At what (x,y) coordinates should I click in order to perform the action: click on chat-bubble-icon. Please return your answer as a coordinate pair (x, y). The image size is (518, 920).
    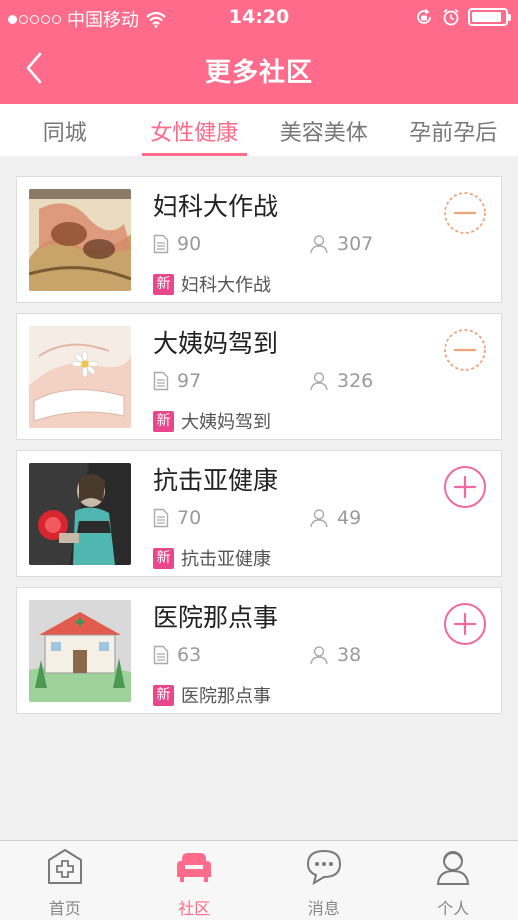
    Looking at the image, I should click on (323, 867).